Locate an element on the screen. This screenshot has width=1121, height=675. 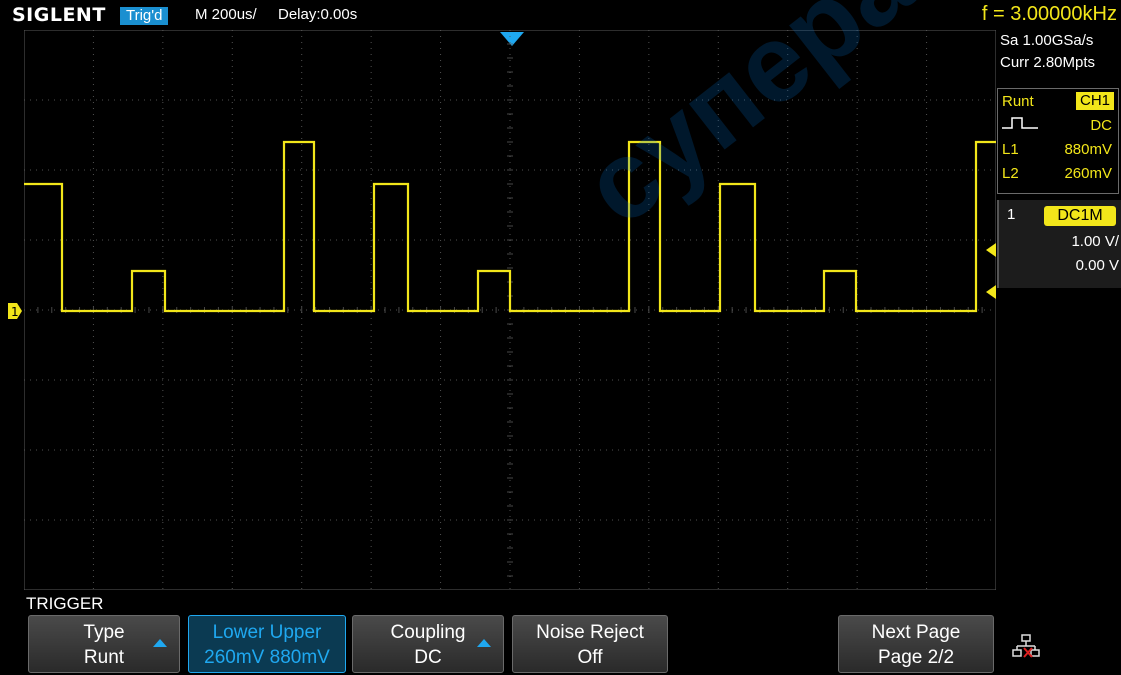
coupling-impedance-badge: DC1M is located at coordinates (1080, 216).